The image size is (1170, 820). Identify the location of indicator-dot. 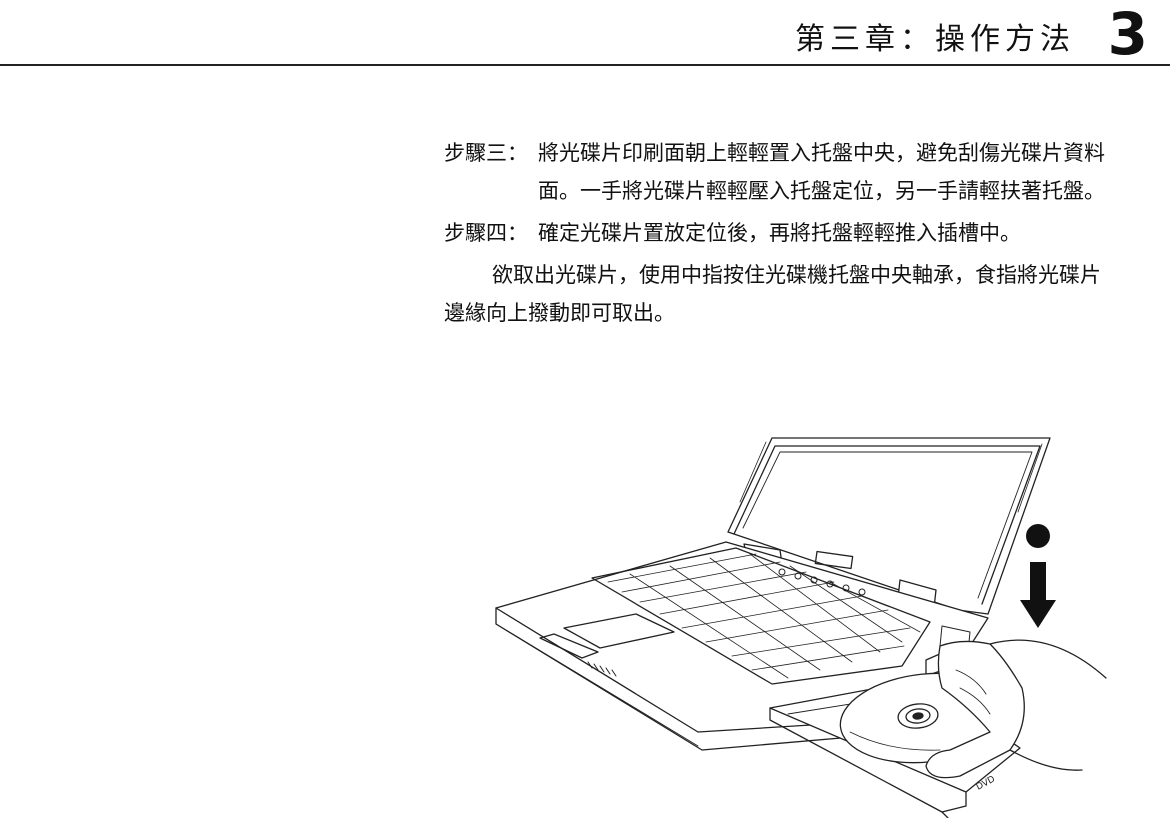
(1038, 536).